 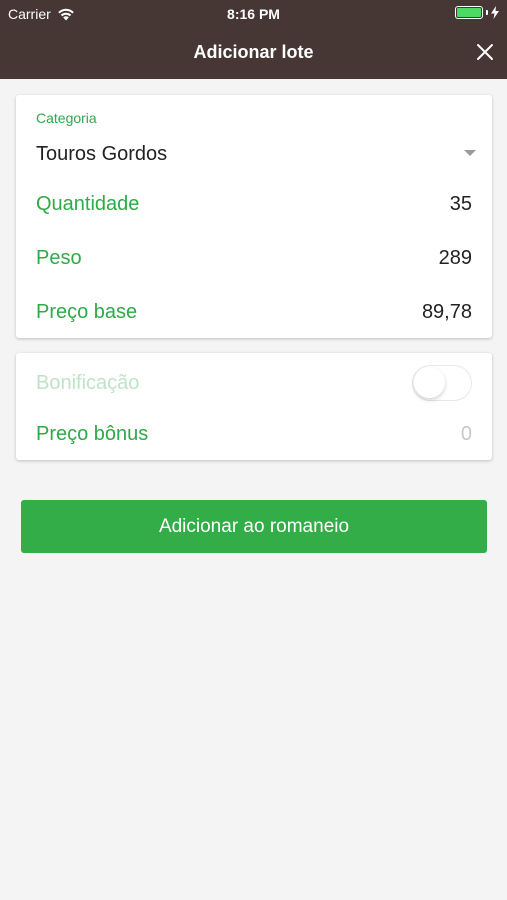 What do you see at coordinates (88, 203) in the screenshot?
I see `quantity-label: Quantidade` at bounding box center [88, 203].